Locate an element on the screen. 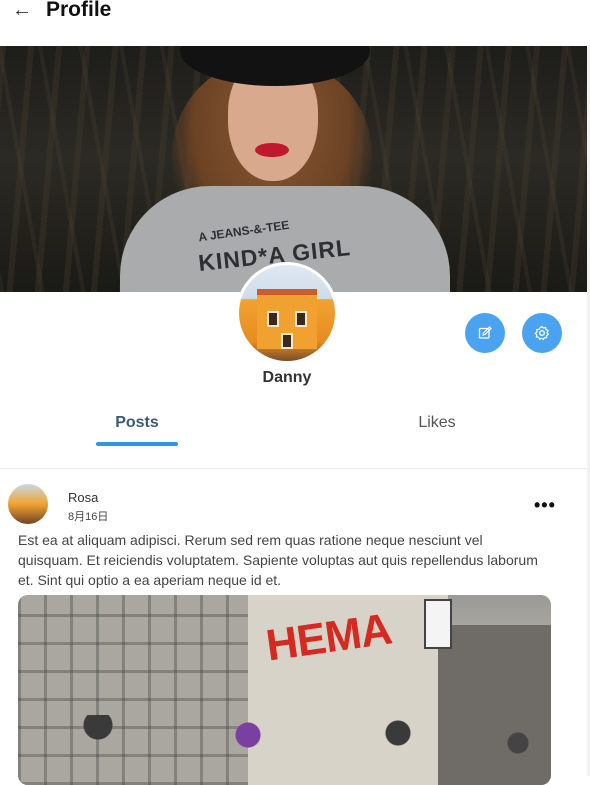 Image resolution: width=590 pixels, height=785 pixels. top-bar: ← Profile is located at coordinates (295, 23).